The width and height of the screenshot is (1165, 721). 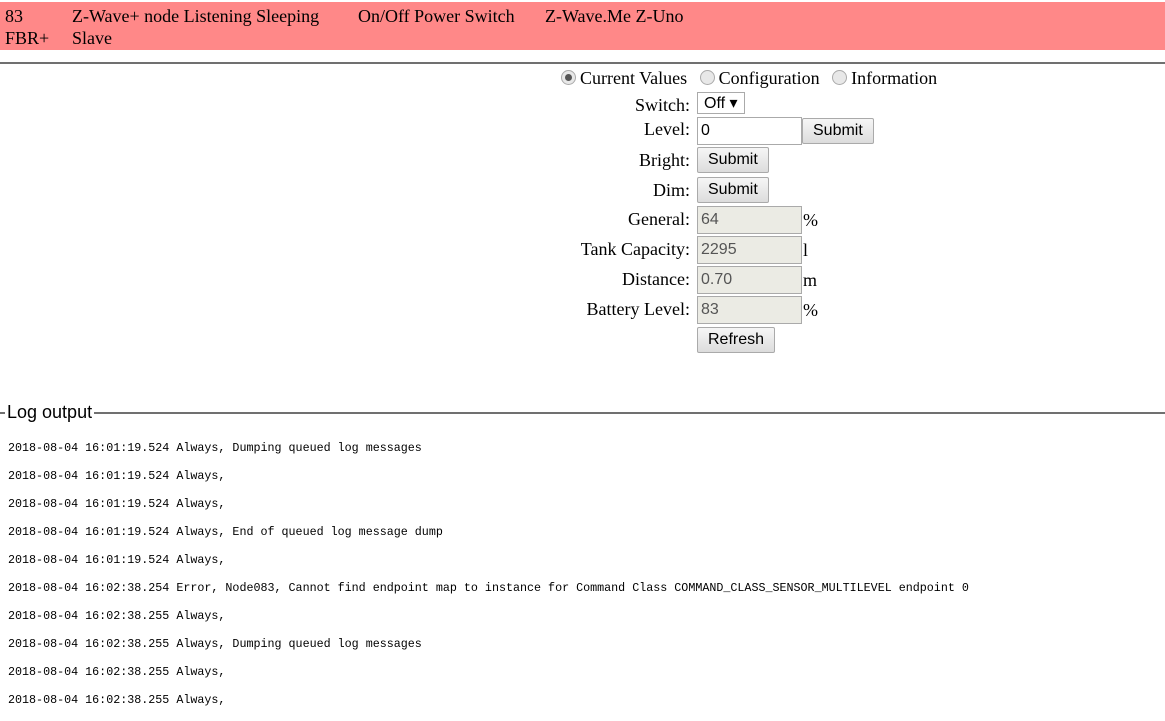 What do you see at coordinates (838, 131) in the screenshot?
I see `level-submit-button: Submit` at bounding box center [838, 131].